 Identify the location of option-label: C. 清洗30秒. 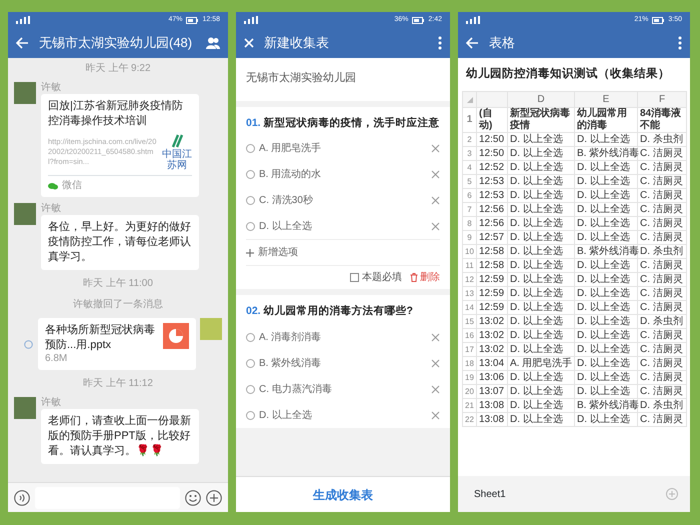
(286, 201).